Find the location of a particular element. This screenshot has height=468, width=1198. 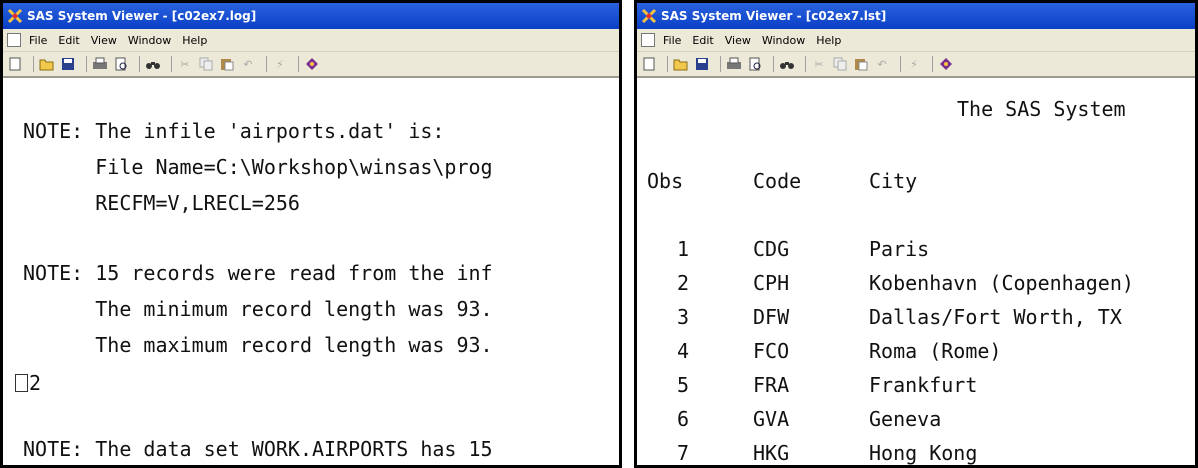

column-header-obs: Obs is located at coordinates (665, 181).